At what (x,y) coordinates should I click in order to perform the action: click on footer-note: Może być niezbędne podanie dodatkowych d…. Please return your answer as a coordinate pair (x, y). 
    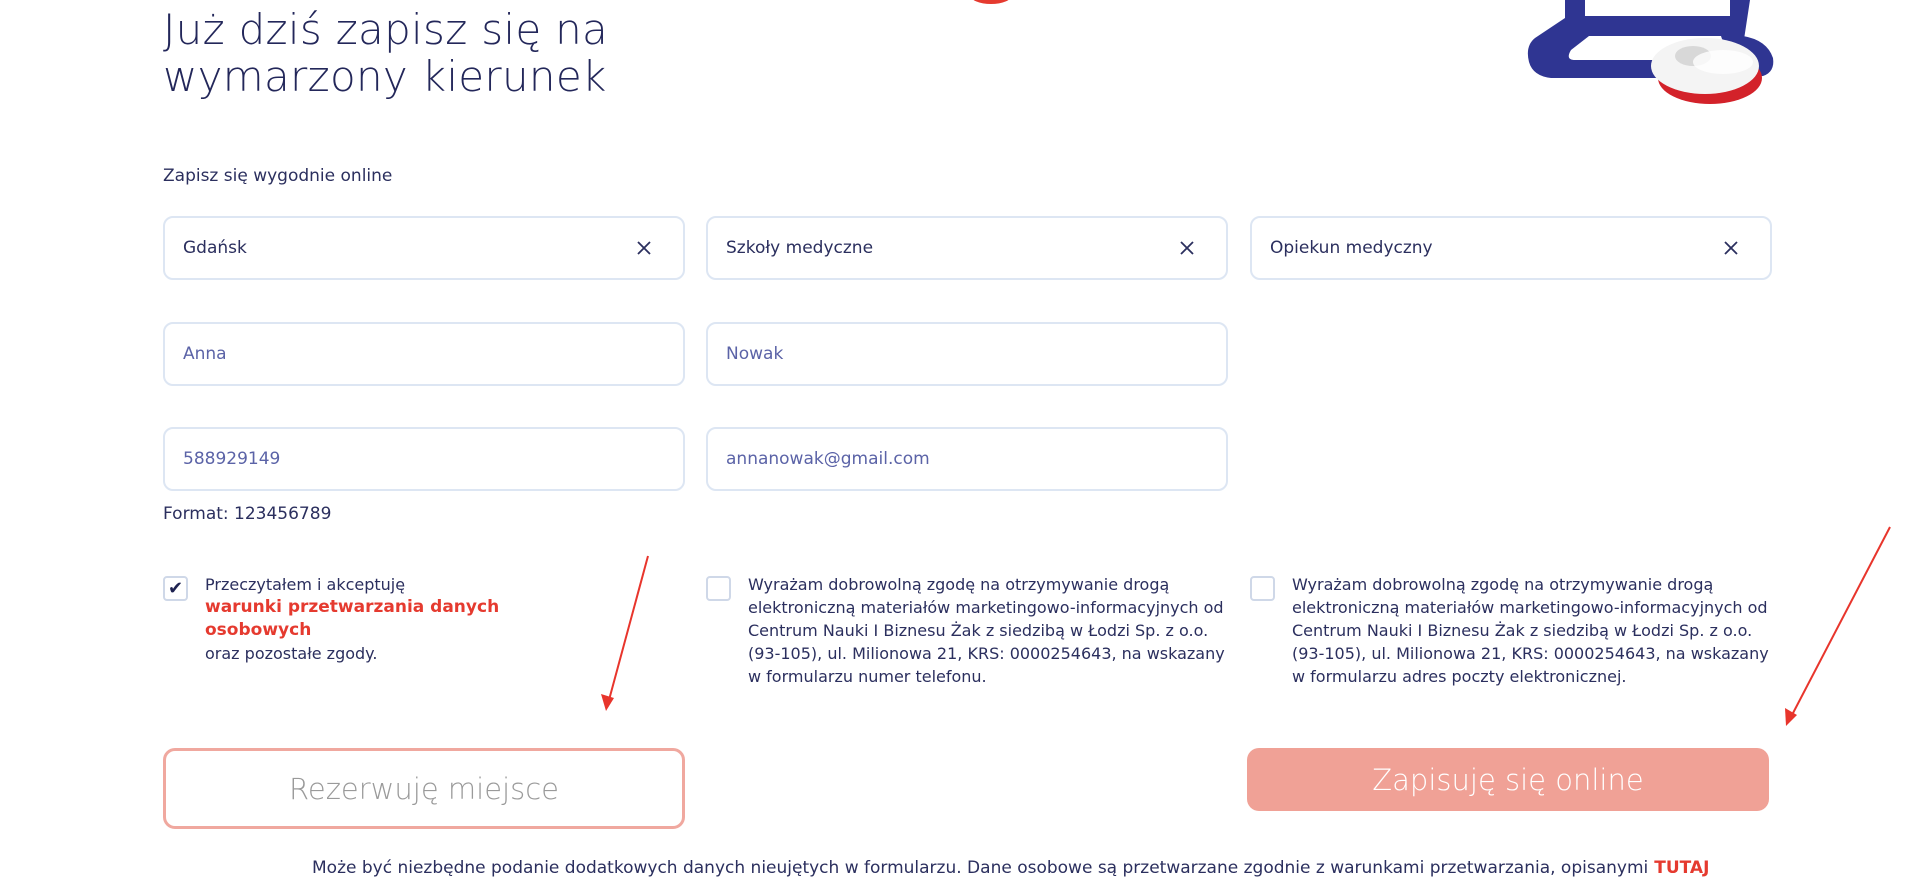
    Looking at the image, I should click on (1010, 868).